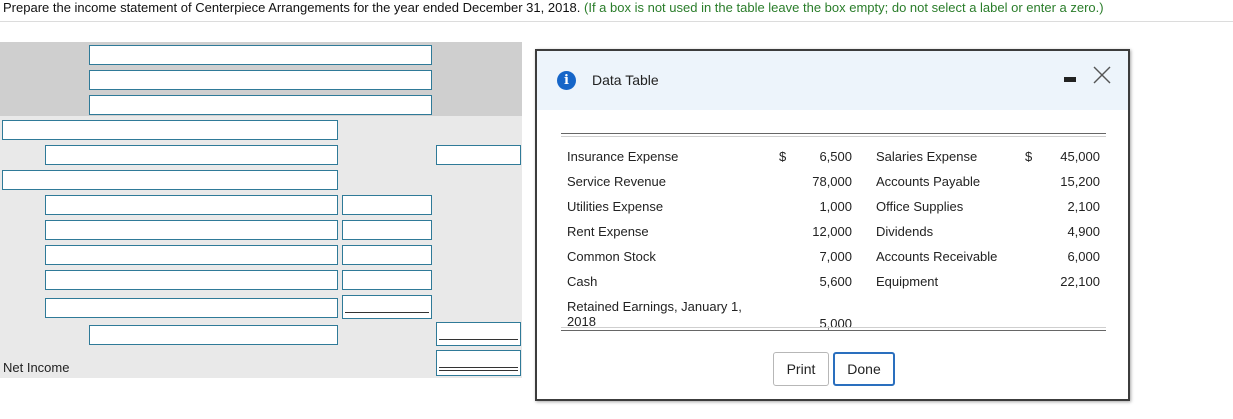  I want to click on row-value: 78,000, so click(832, 181).